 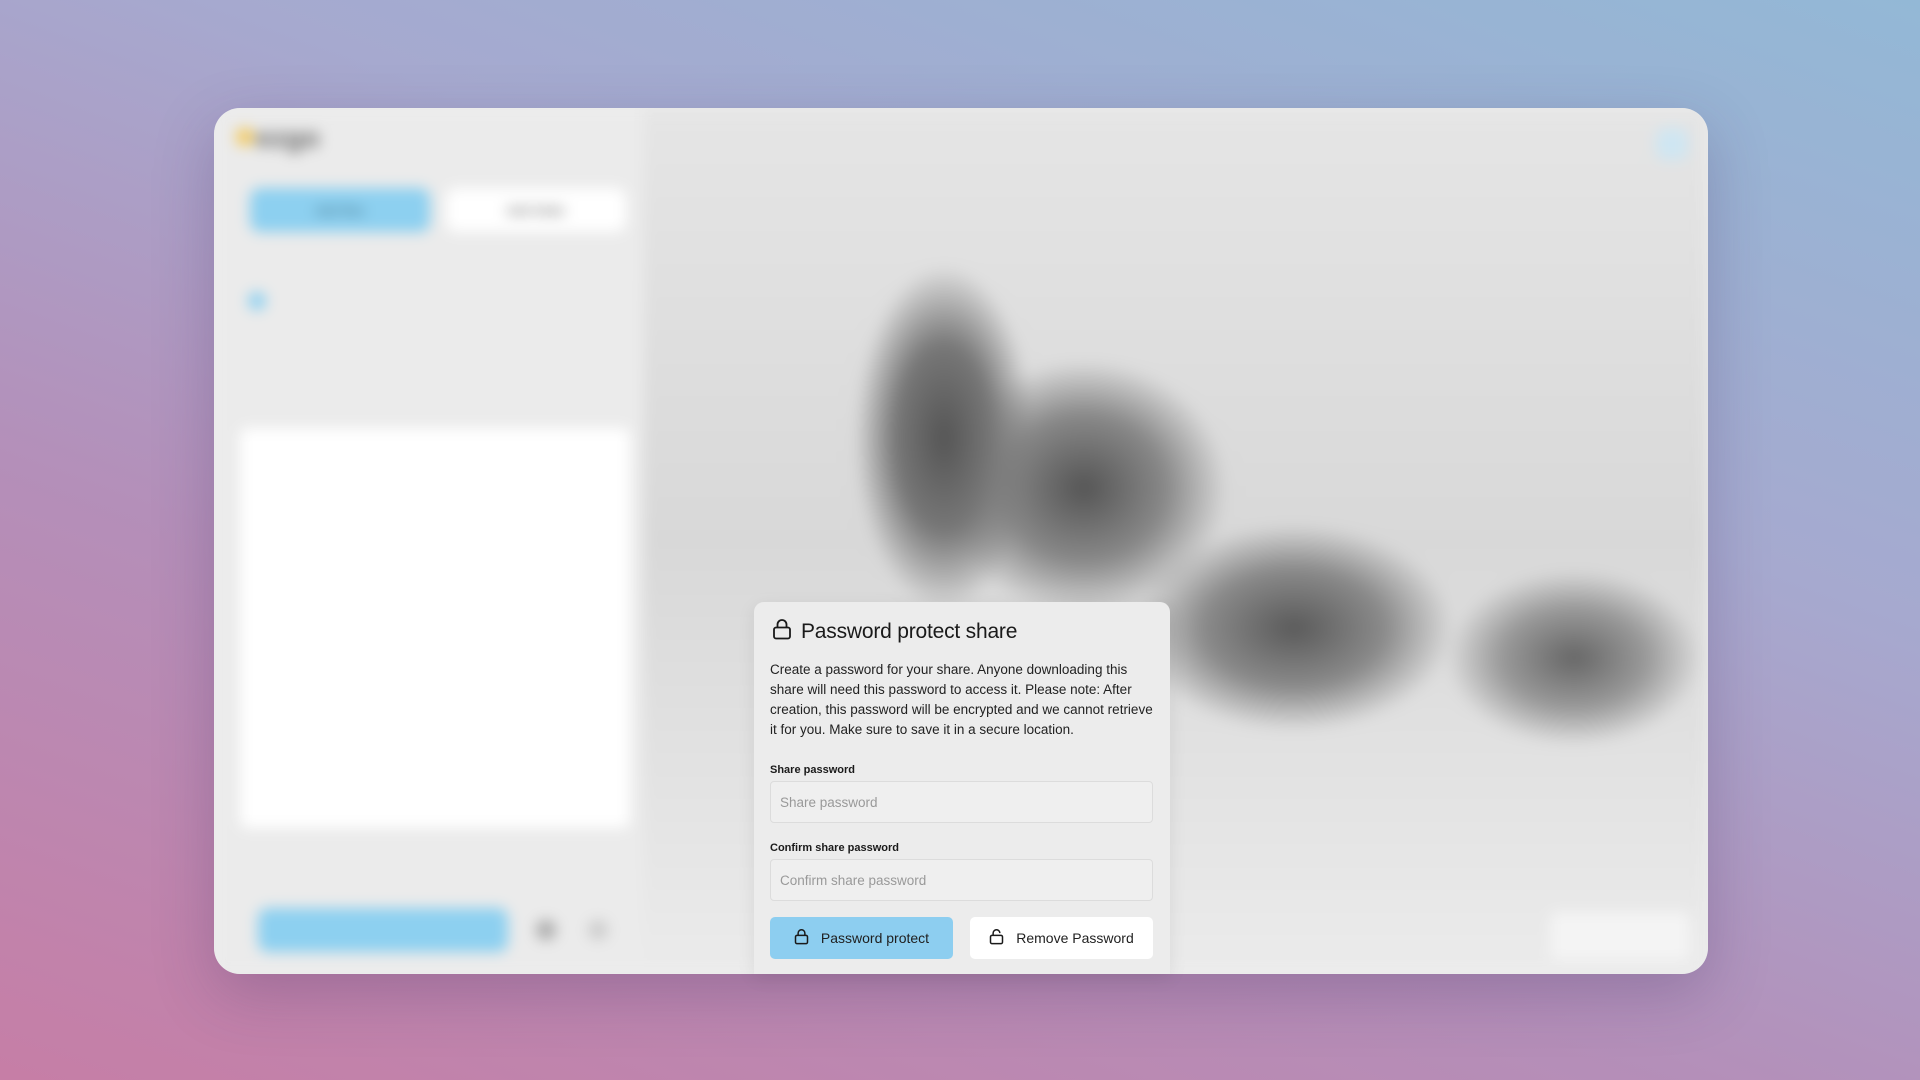 I want to click on remove-password-button: Remove Password, so click(x=1061, y=938).